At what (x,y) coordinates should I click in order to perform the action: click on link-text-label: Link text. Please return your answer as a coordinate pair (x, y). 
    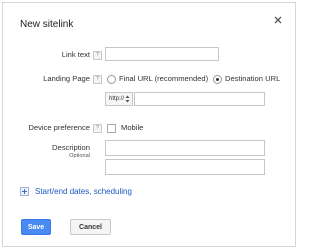
    Looking at the image, I should click on (75, 54).